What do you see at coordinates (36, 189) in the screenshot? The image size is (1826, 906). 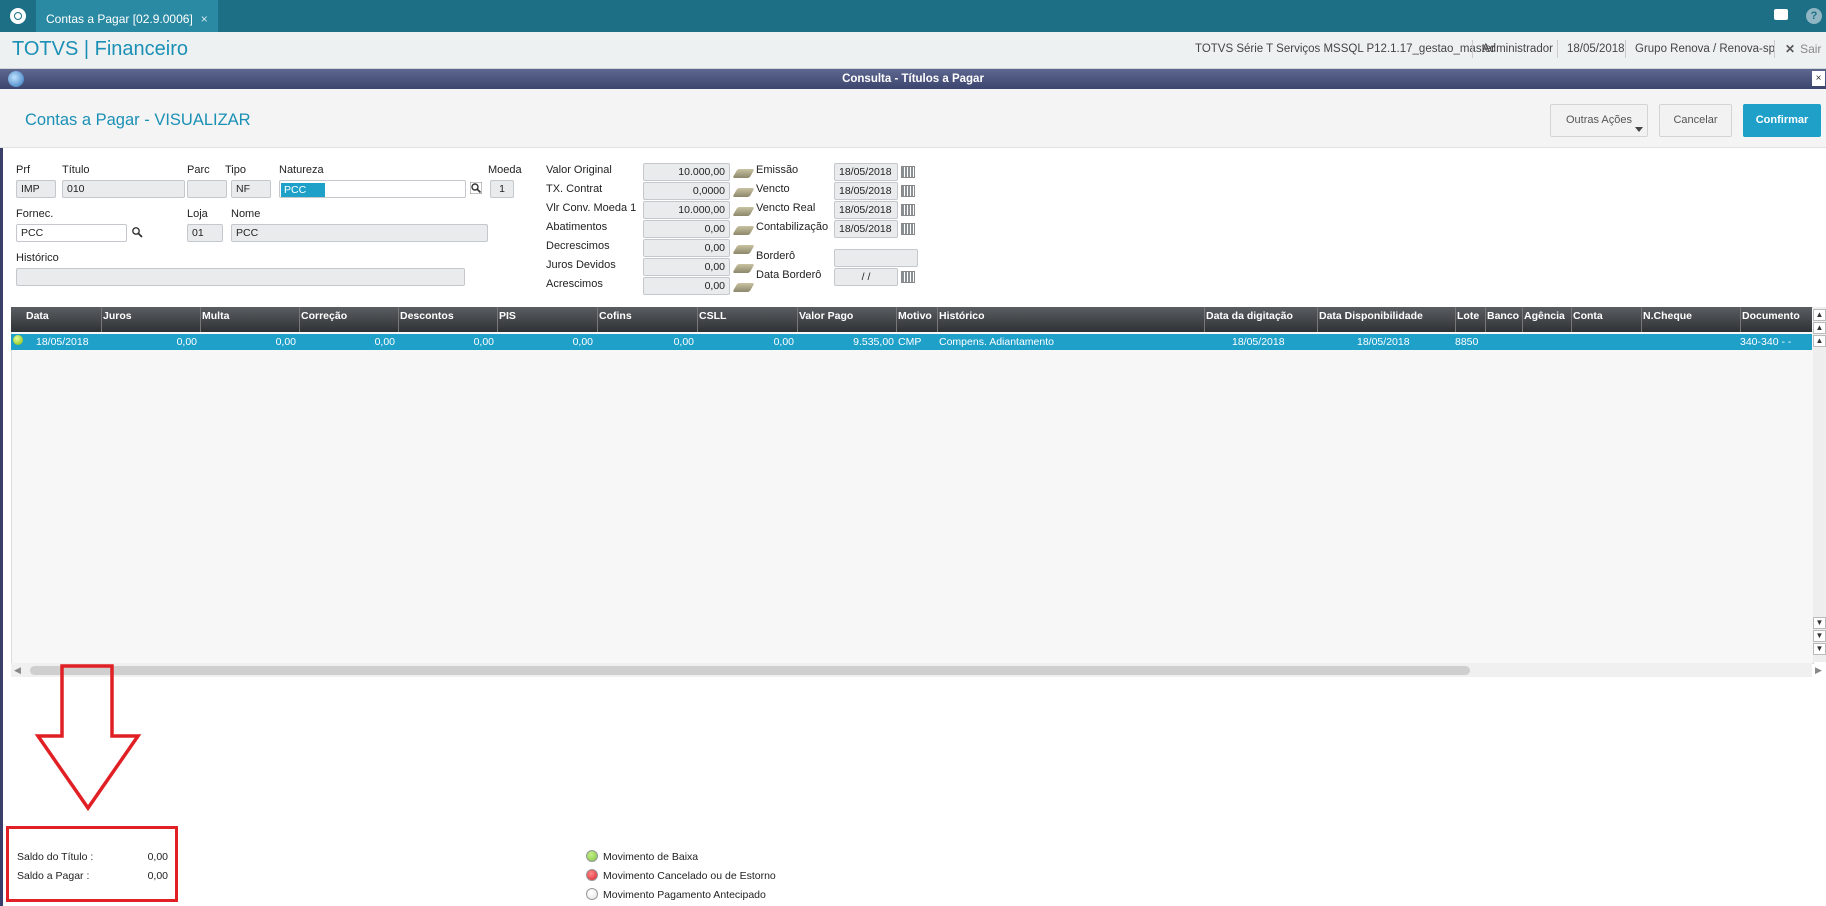 I see `prf-field: IMP` at bounding box center [36, 189].